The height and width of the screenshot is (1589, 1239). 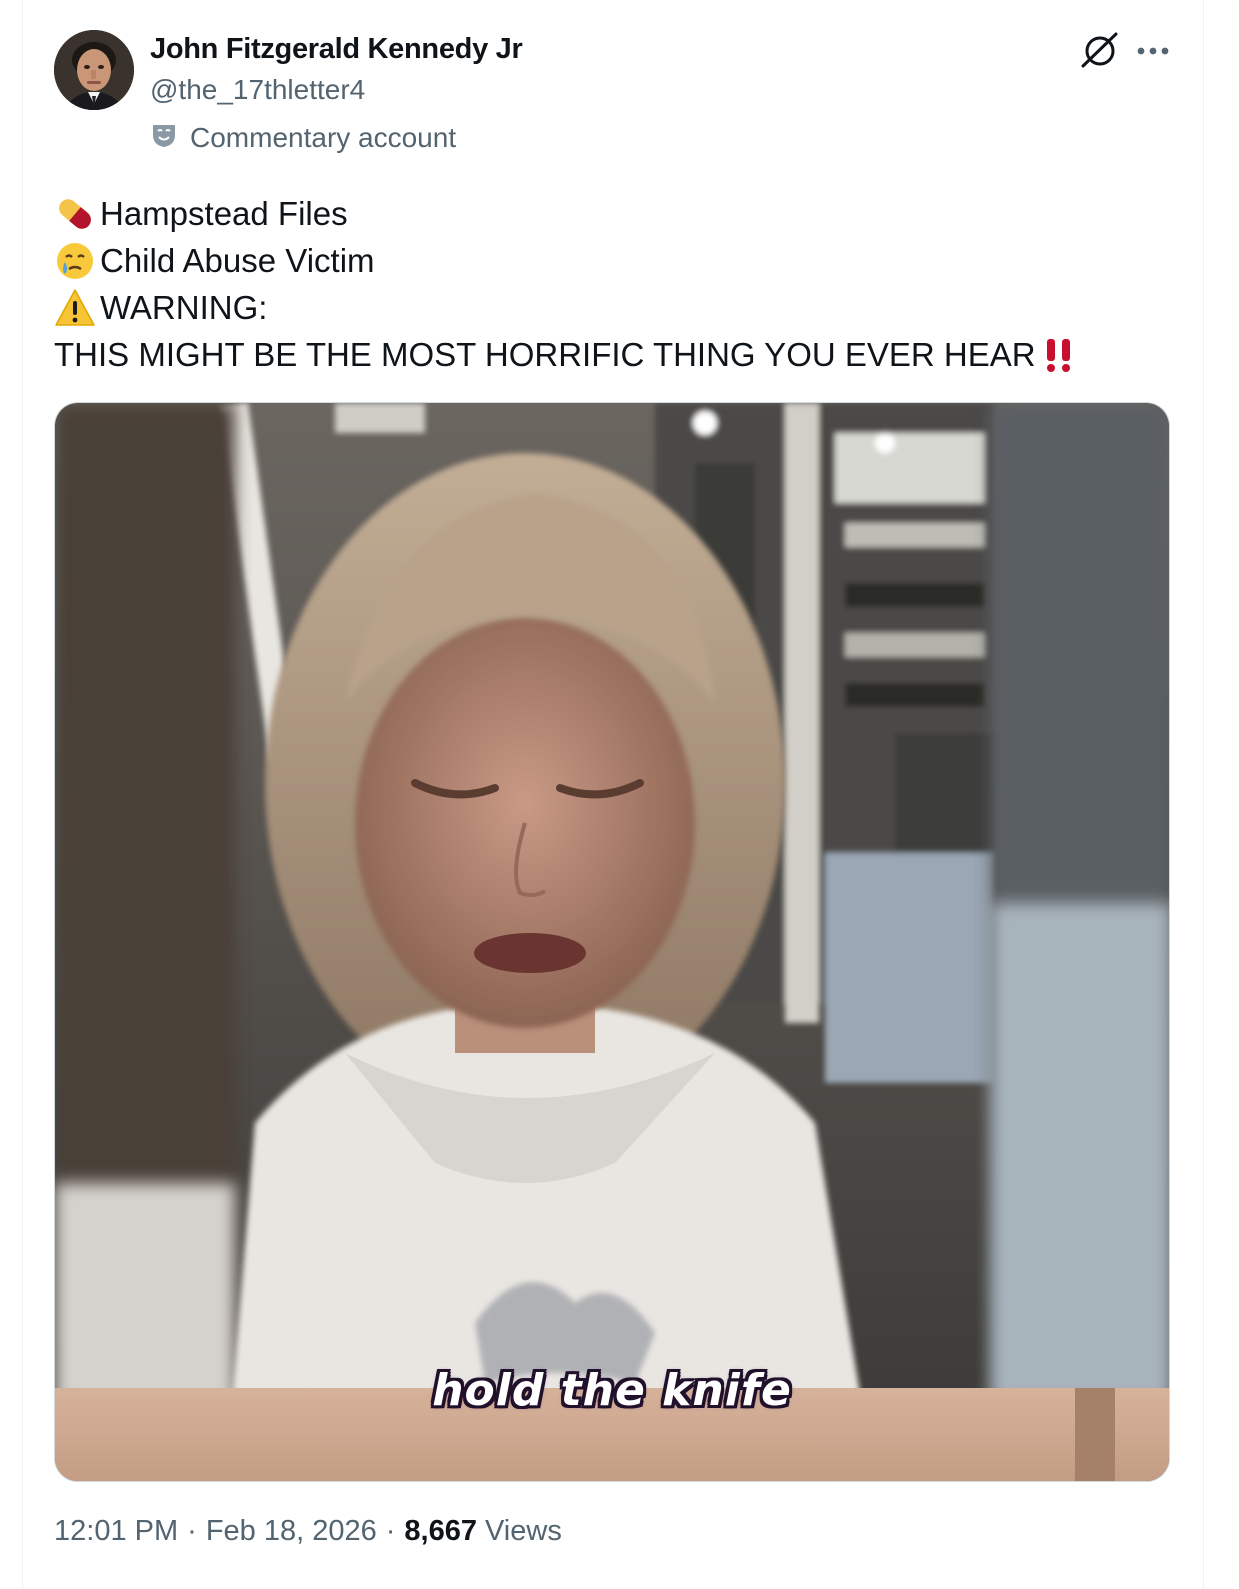 What do you see at coordinates (116, 1531) in the screenshot?
I see `tweet-time: 12:01 PM` at bounding box center [116, 1531].